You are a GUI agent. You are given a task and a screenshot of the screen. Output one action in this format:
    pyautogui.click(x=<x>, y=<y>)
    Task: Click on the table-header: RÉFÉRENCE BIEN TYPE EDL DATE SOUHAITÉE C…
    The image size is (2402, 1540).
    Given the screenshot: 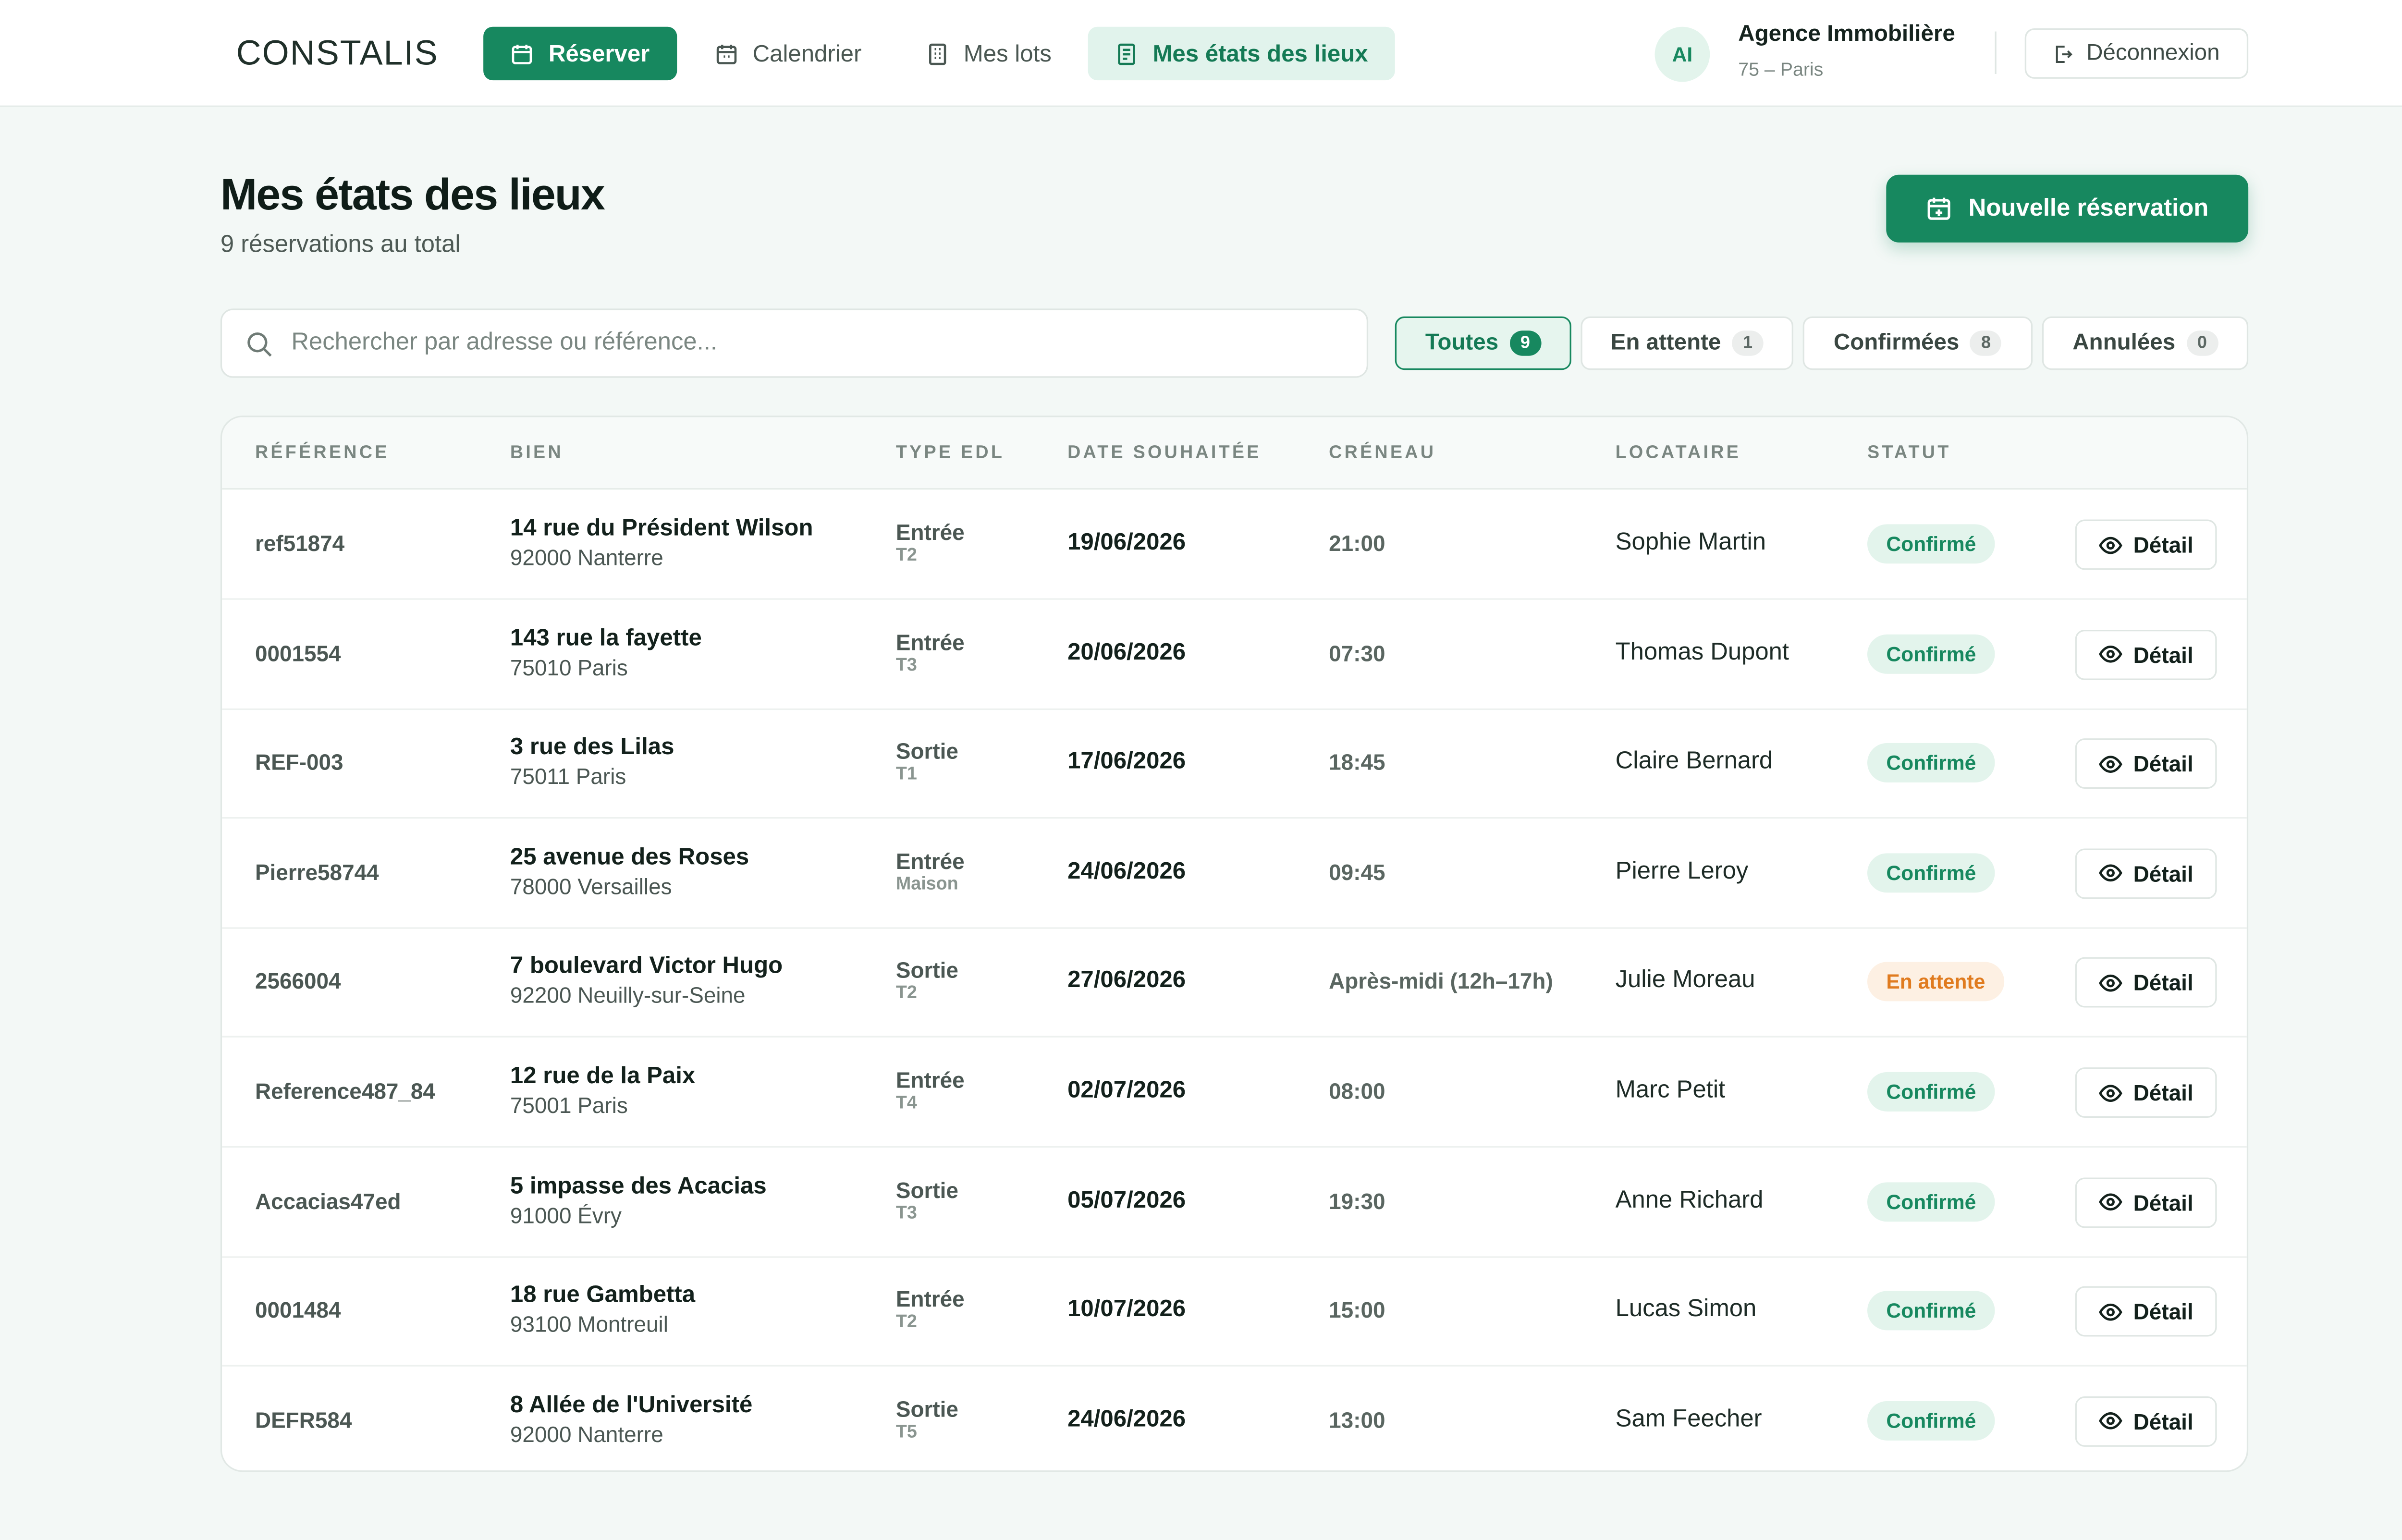 What is the action you would take?
    pyautogui.click(x=1234, y=454)
    